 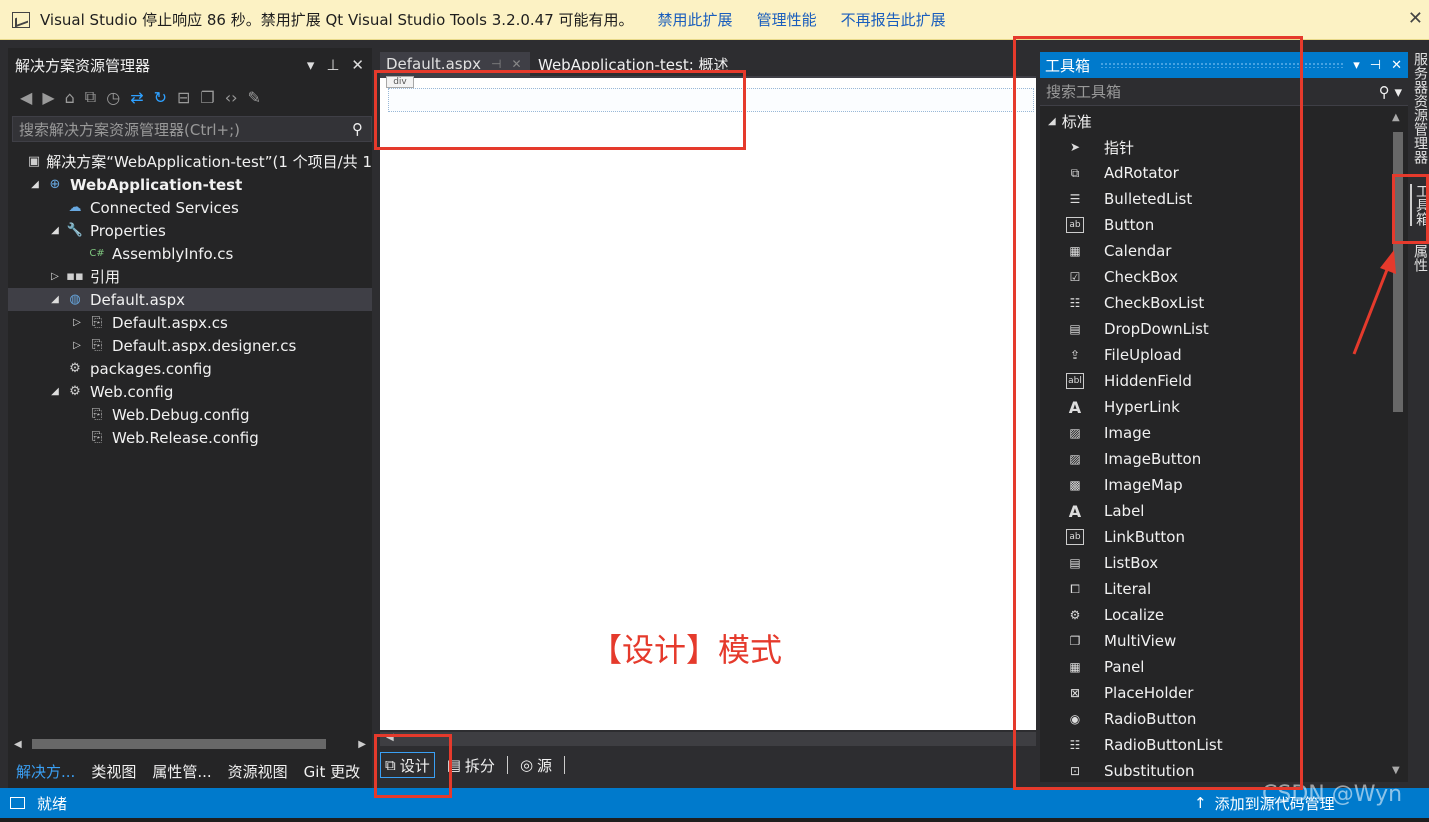 What do you see at coordinates (190, 65) in the screenshot?
I see `solution-explorer-titlebar: 解决方案资源管理器 ▾ ⊥ ✕` at bounding box center [190, 65].